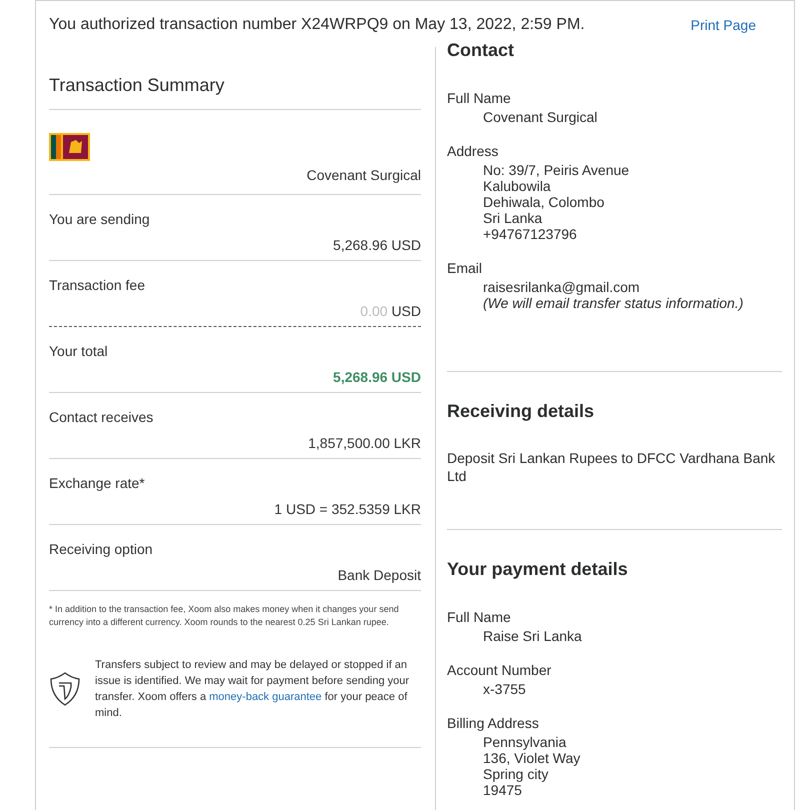 The width and height of the screenshot is (805, 810). What do you see at coordinates (538, 569) in the screenshot?
I see `section-title: Your payment details` at bounding box center [538, 569].